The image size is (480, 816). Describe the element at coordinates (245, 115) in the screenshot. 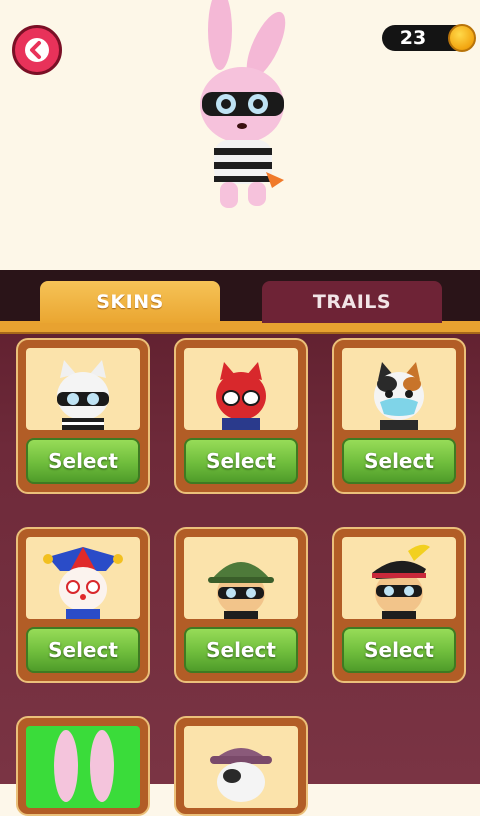

I see `bunny-thief-character` at that location.